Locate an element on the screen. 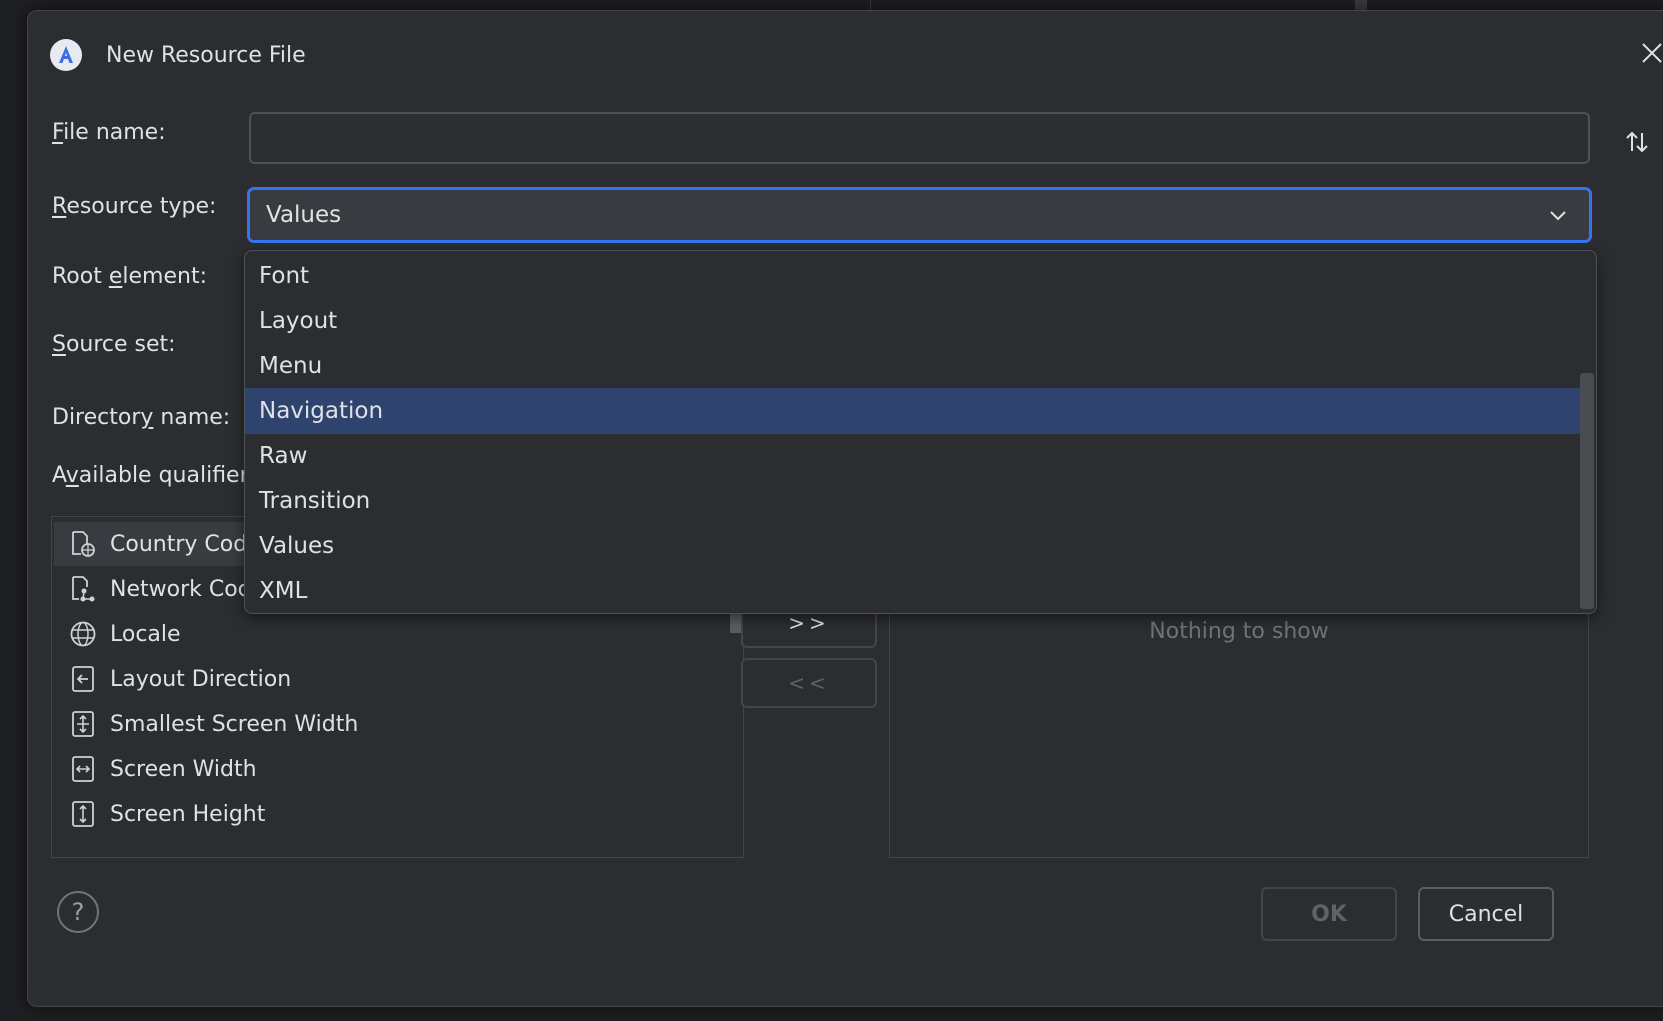  dialog-title: New Resource File is located at coordinates (206, 55).